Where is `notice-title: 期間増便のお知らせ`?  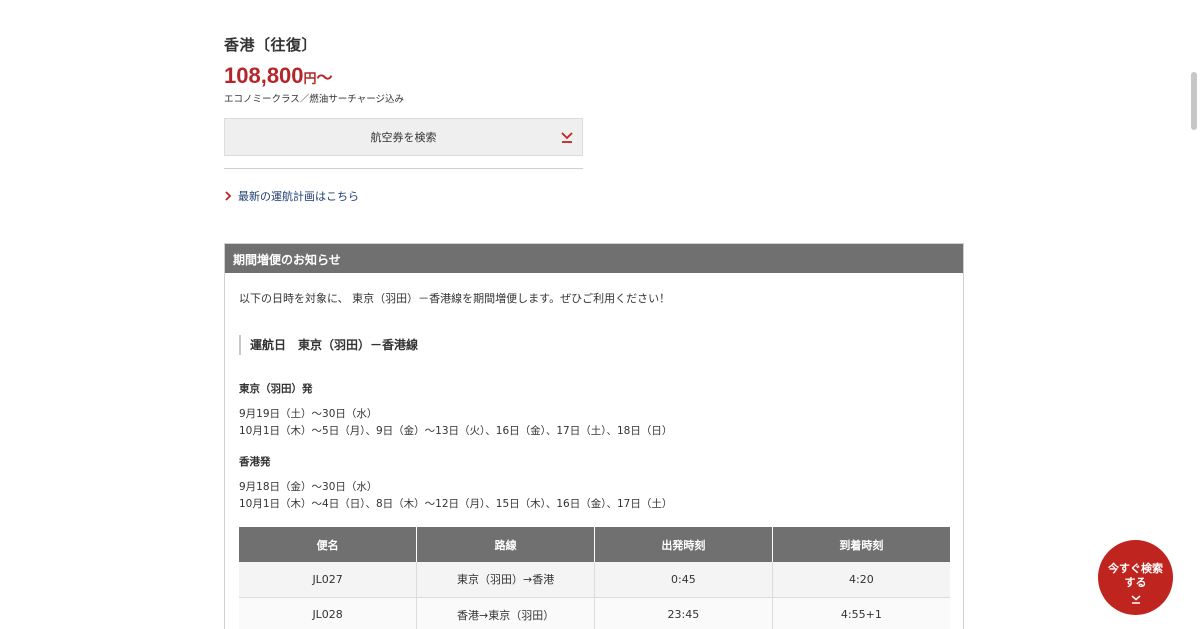
notice-title: 期間増便のお知らせ is located at coordinates (594, 258).